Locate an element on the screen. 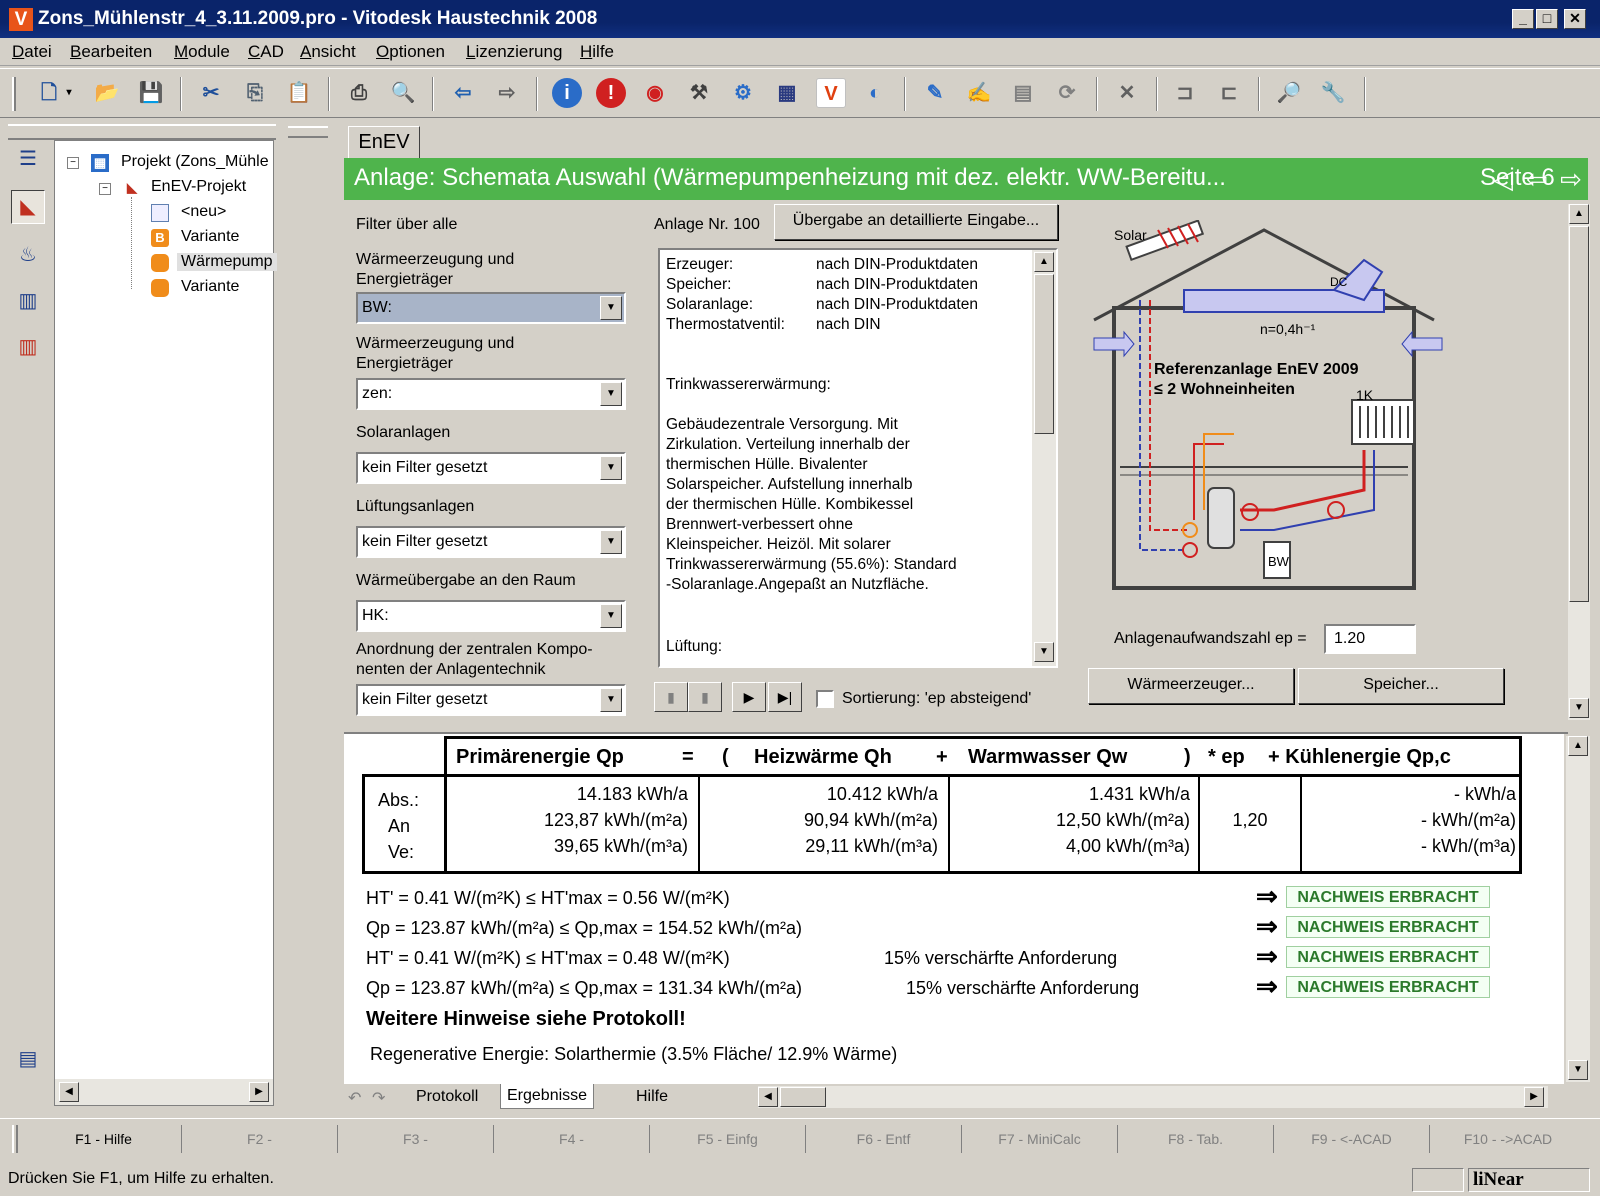 The width and height of the screenshot is (1600, 1196). open-folder-icon: 📂 is located at coordinates (107, 93).